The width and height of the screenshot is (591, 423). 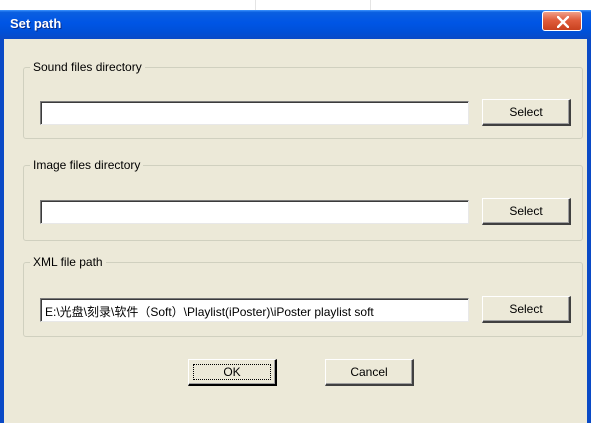 What do you see at coordinates (526, 309) in the screenshot?
I see `xml-select-button: Select` at bounding box center [526, 309].